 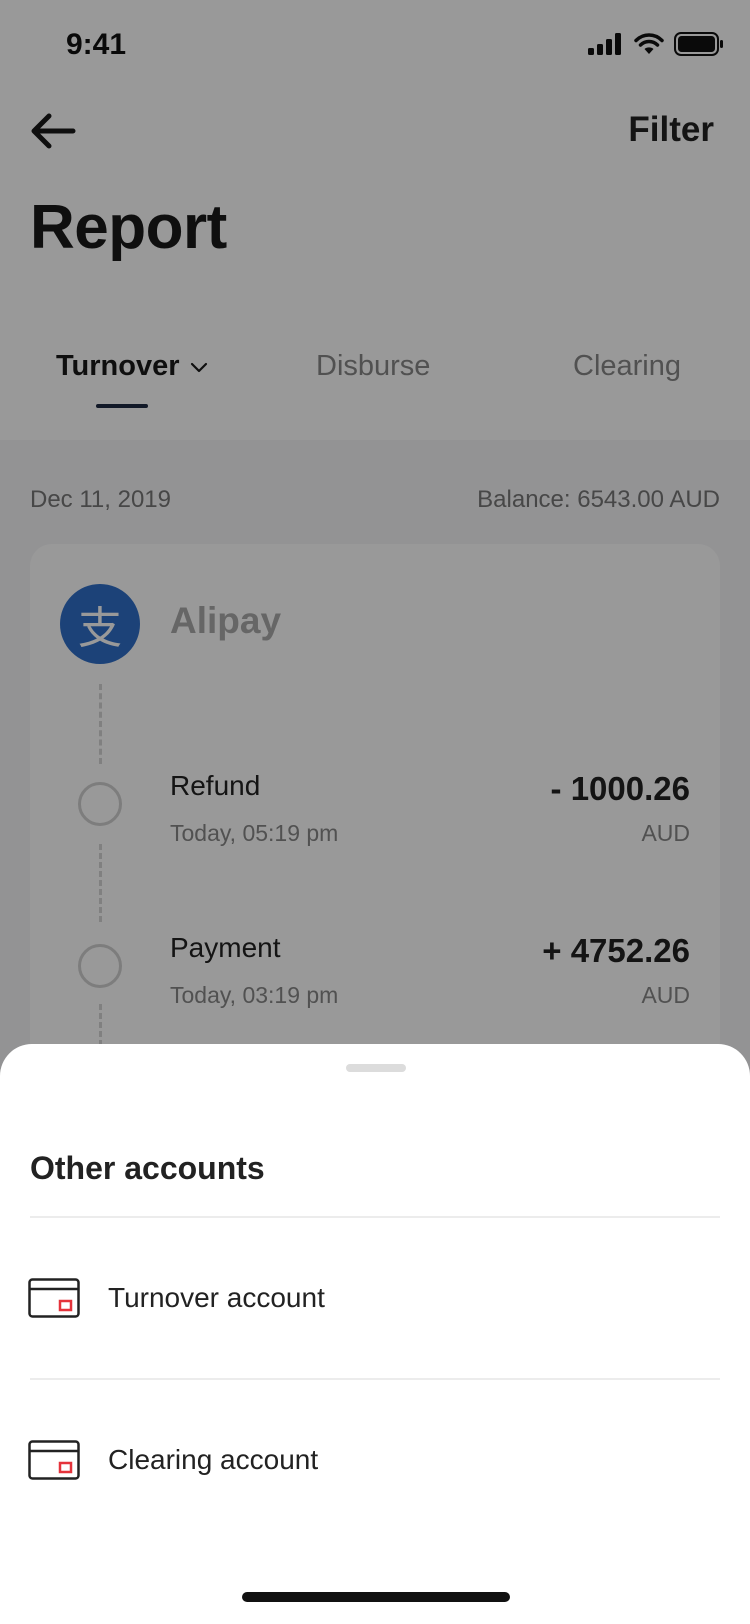 I want to click on sheet-drag-handle, so click(x=376, y=1068).